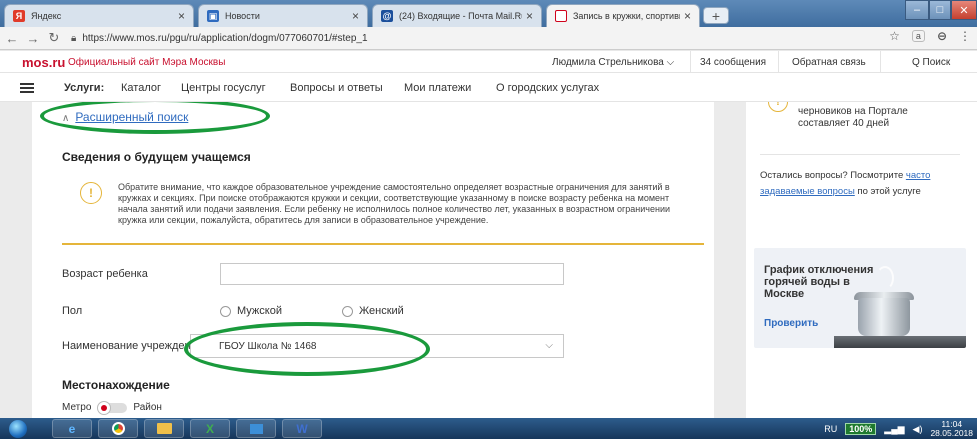  Describe the element at coordinates (336, 88) in the screenshot. I see `nav-faq: Вопросы и ответы` at that location.